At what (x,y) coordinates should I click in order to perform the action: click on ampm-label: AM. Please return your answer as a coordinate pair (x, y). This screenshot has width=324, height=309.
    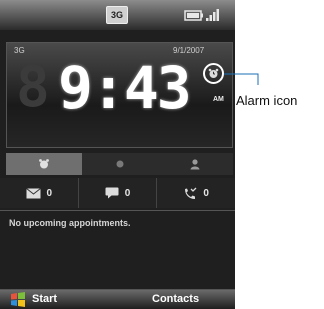
    Looking at the image, I should click on (218, 99).